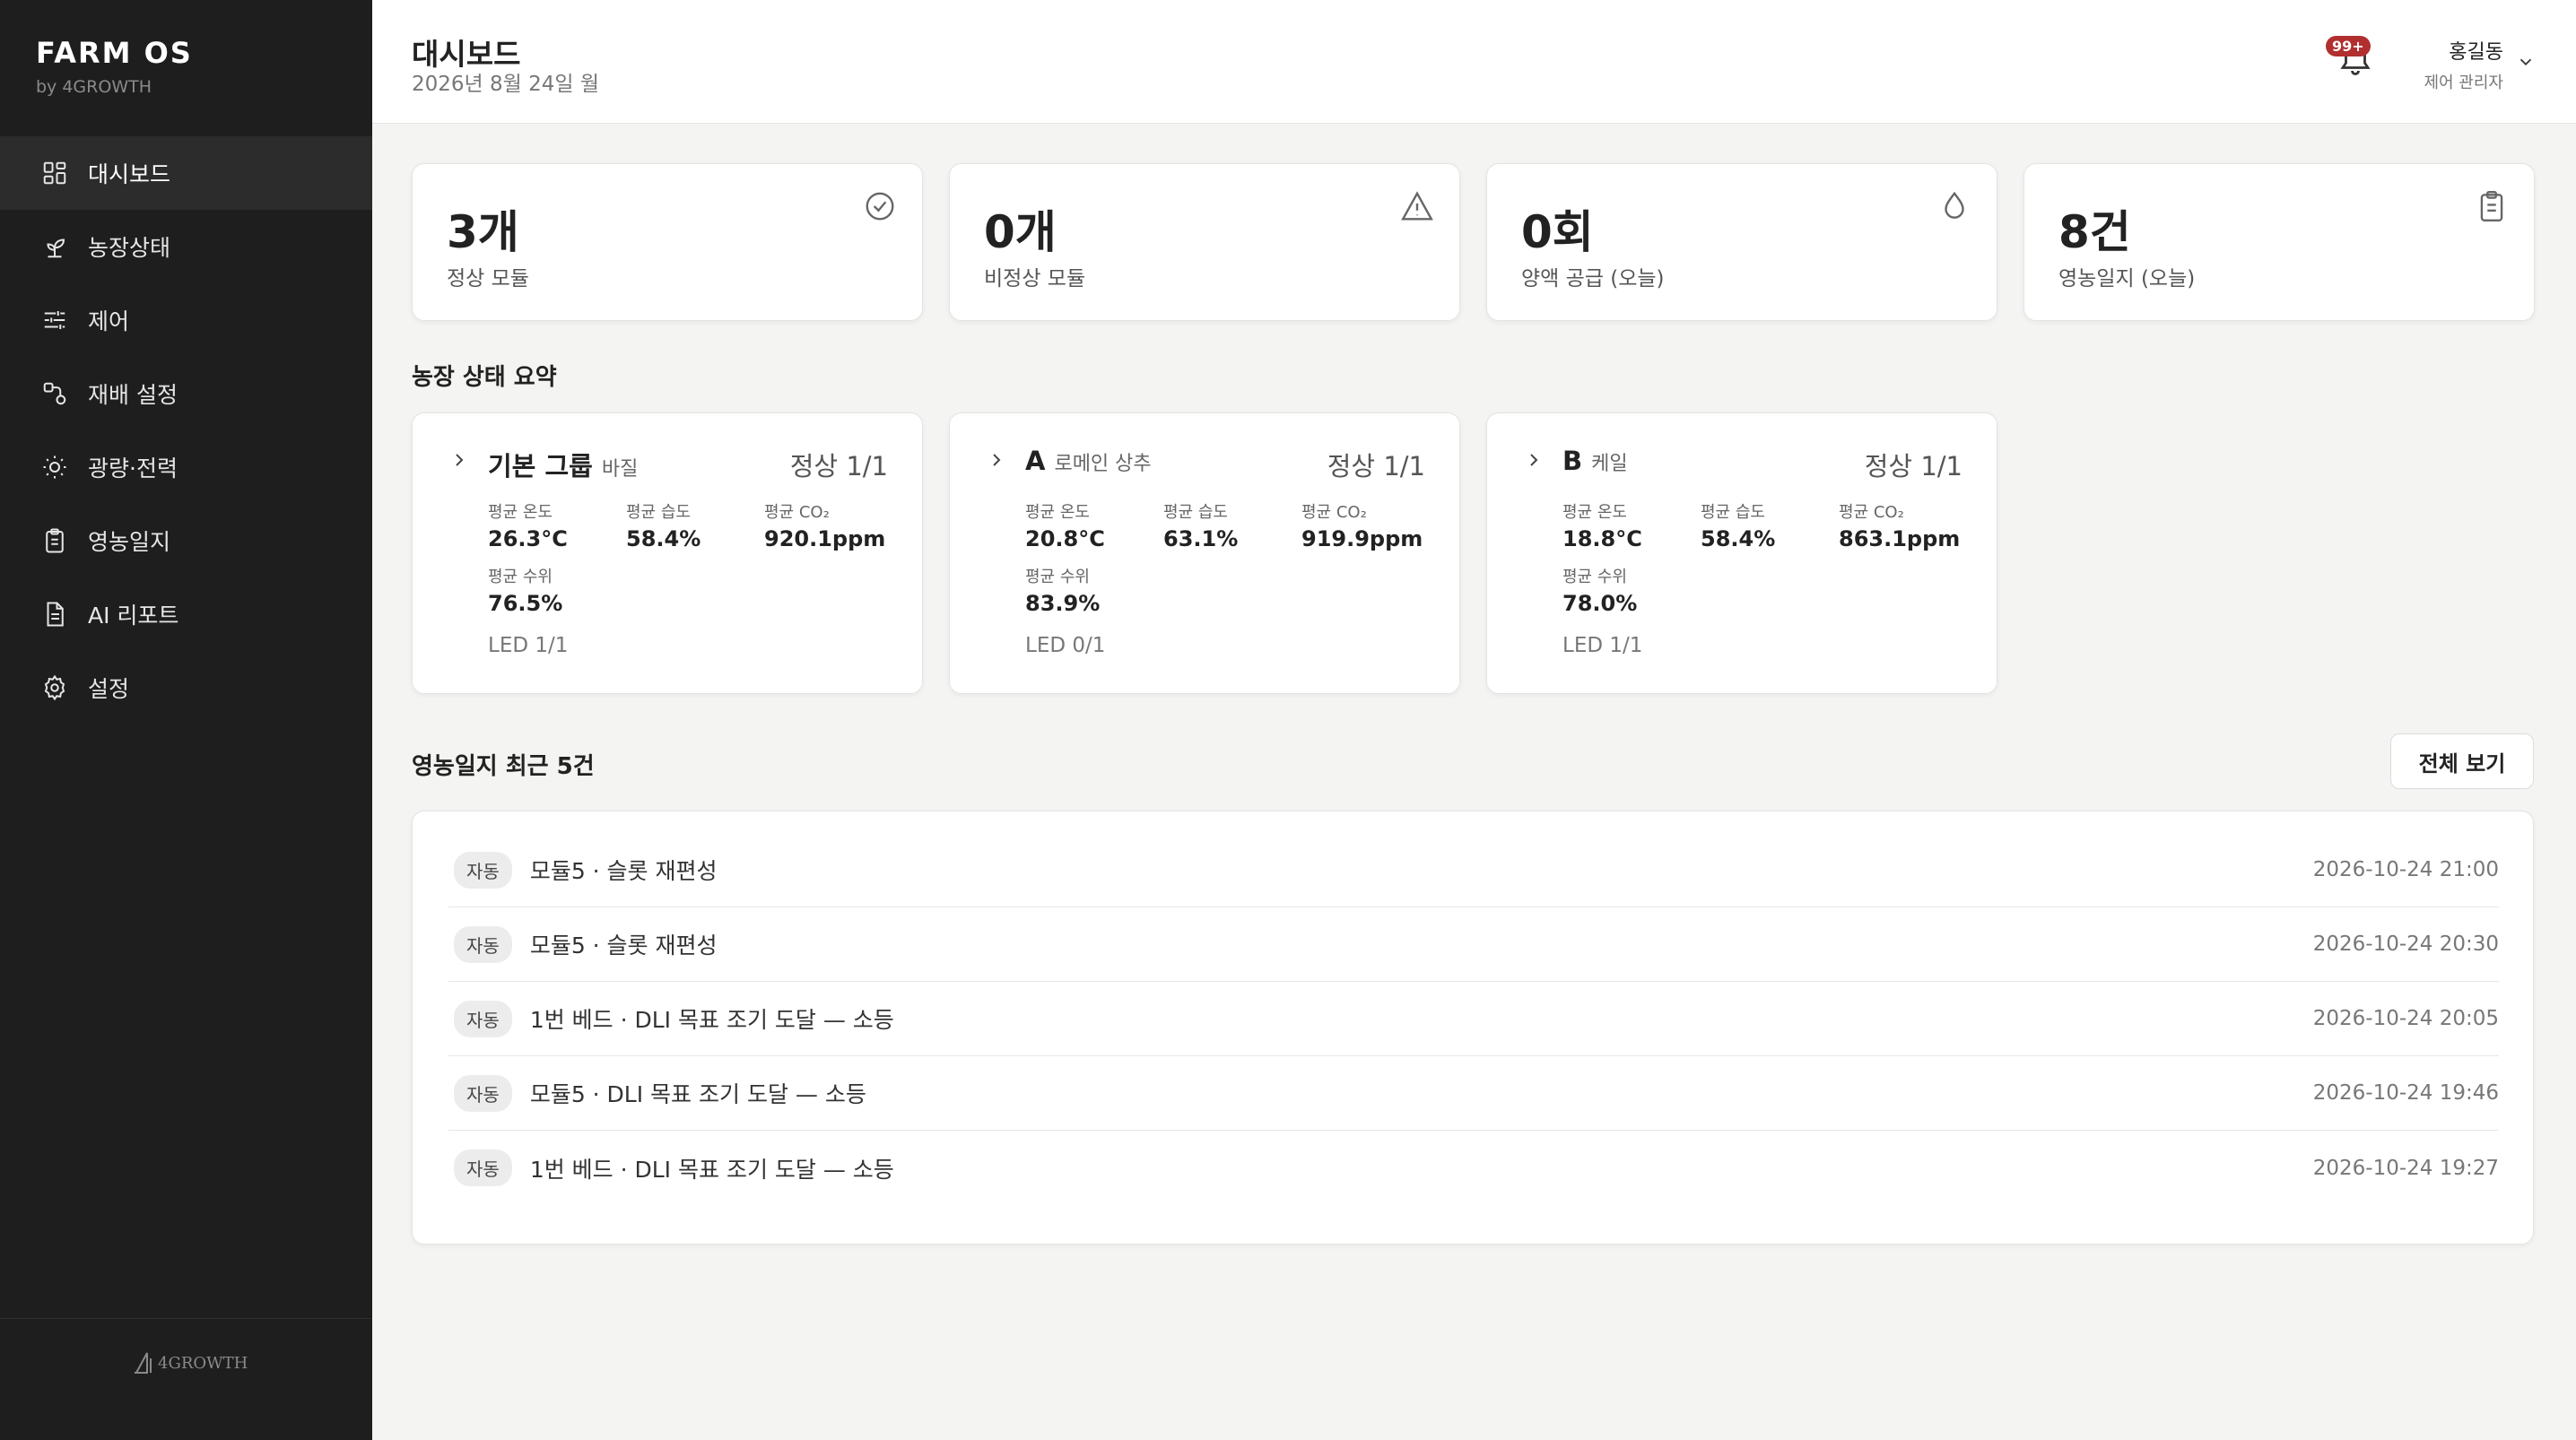 The width and height of the screenshot is (2576, 1440). I want to click on sidebar-nav: 대시보드 농장상태 제어 재배 설정 광량·전력 영농일지 AI 리포트 설정, so click(186, 430).